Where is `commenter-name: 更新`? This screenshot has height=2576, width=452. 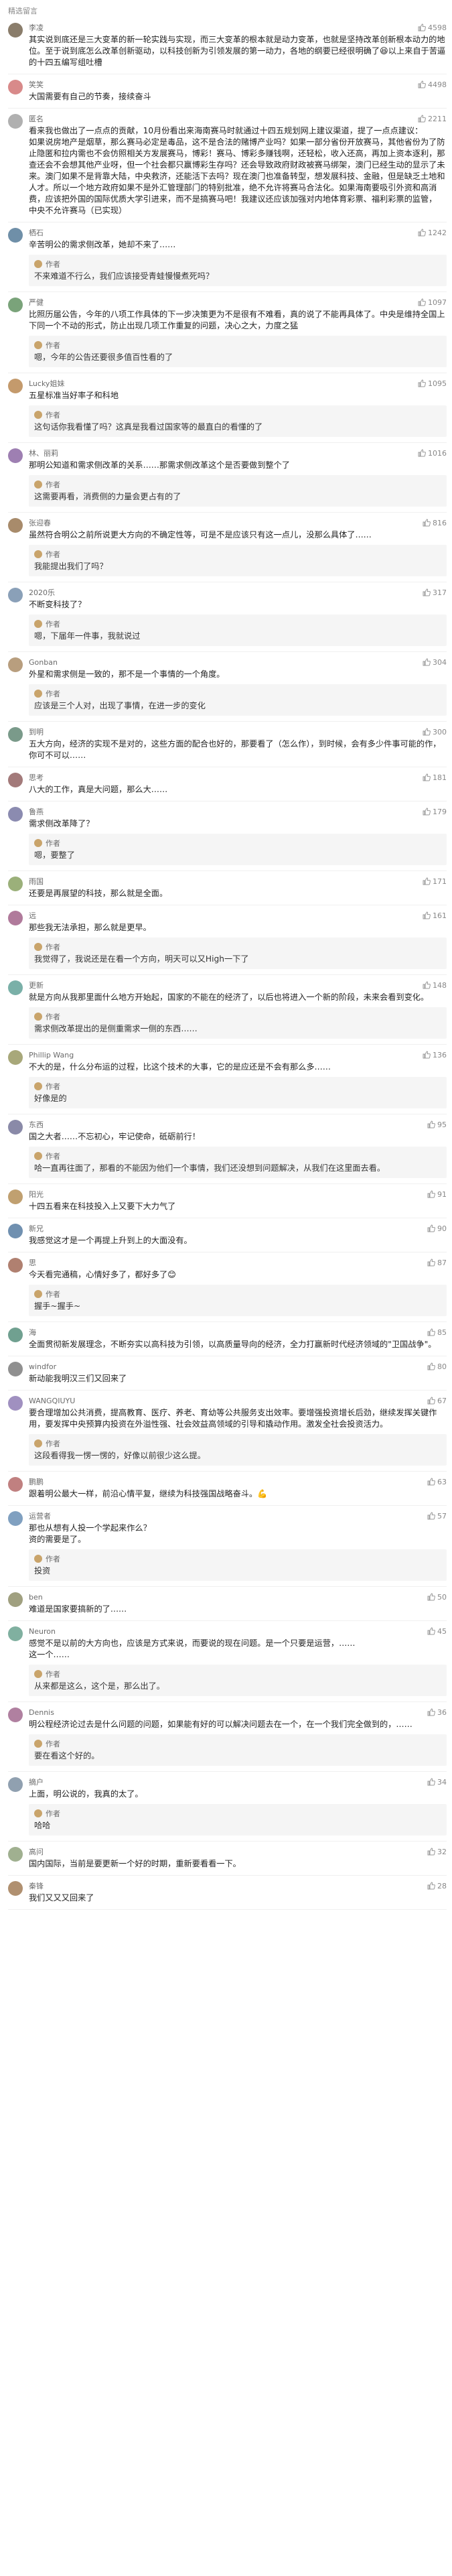
commenter-name: 更新 is located at coordinates (36, 985).